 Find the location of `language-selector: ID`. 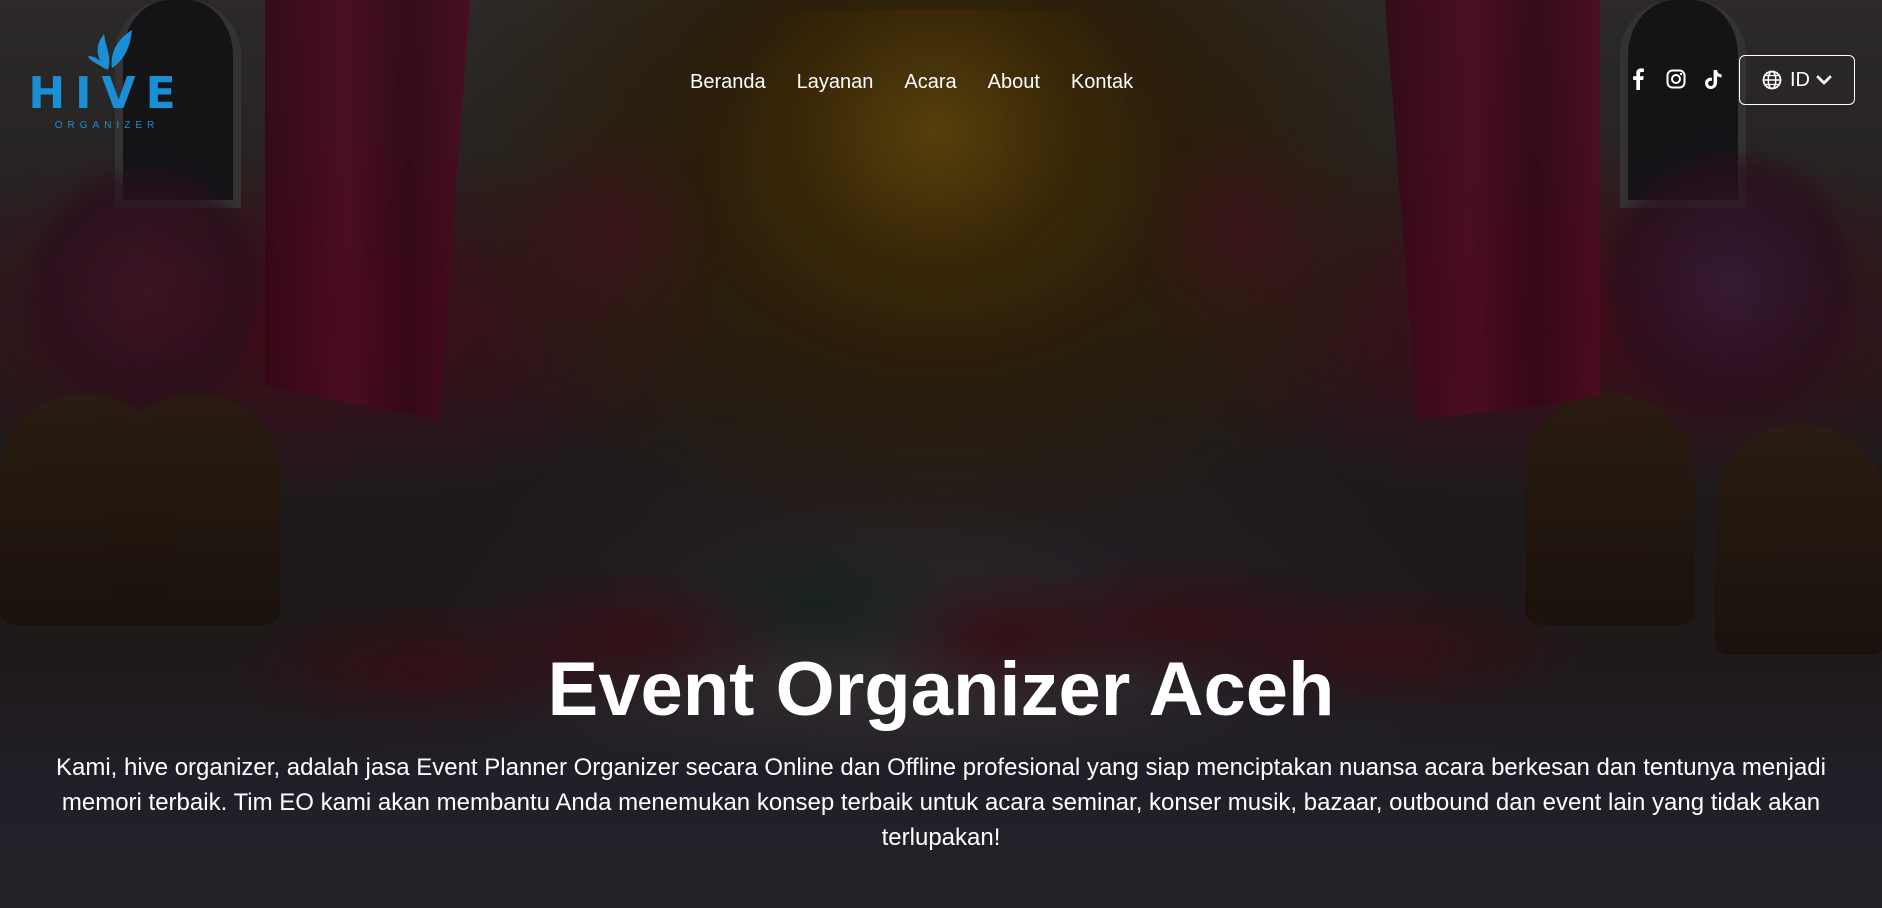

language-selector: ID is located at coordinates (1797, 80).